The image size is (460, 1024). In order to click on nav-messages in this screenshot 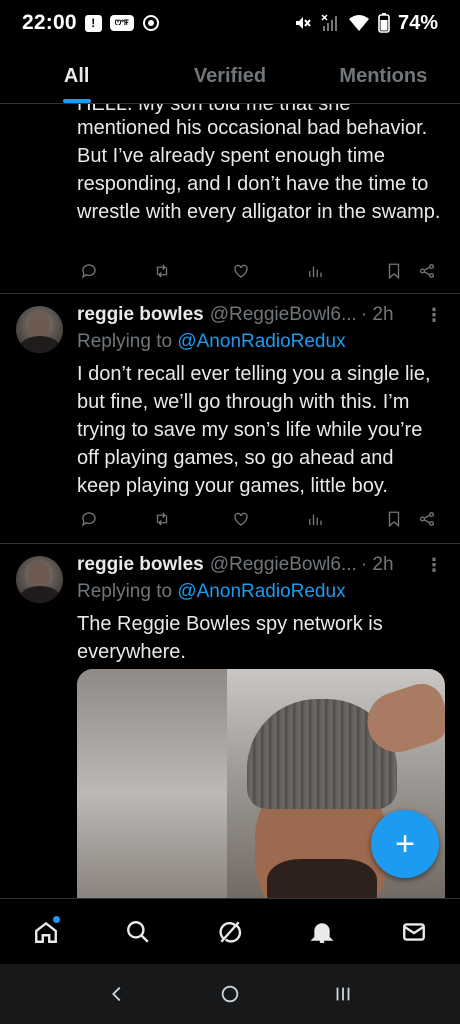, I will do `click(414, 932)`.